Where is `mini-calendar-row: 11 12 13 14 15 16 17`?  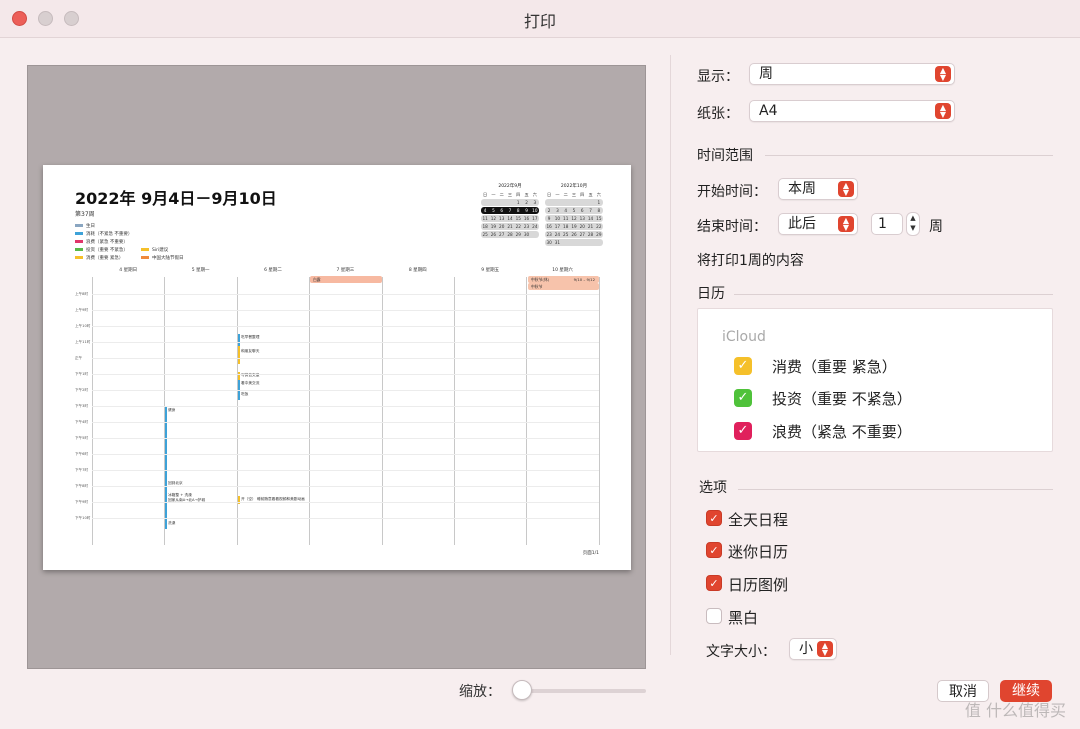
mini-calendar-row: 11 12 13 14 15 16 17 is located at coordinates (510, 218).